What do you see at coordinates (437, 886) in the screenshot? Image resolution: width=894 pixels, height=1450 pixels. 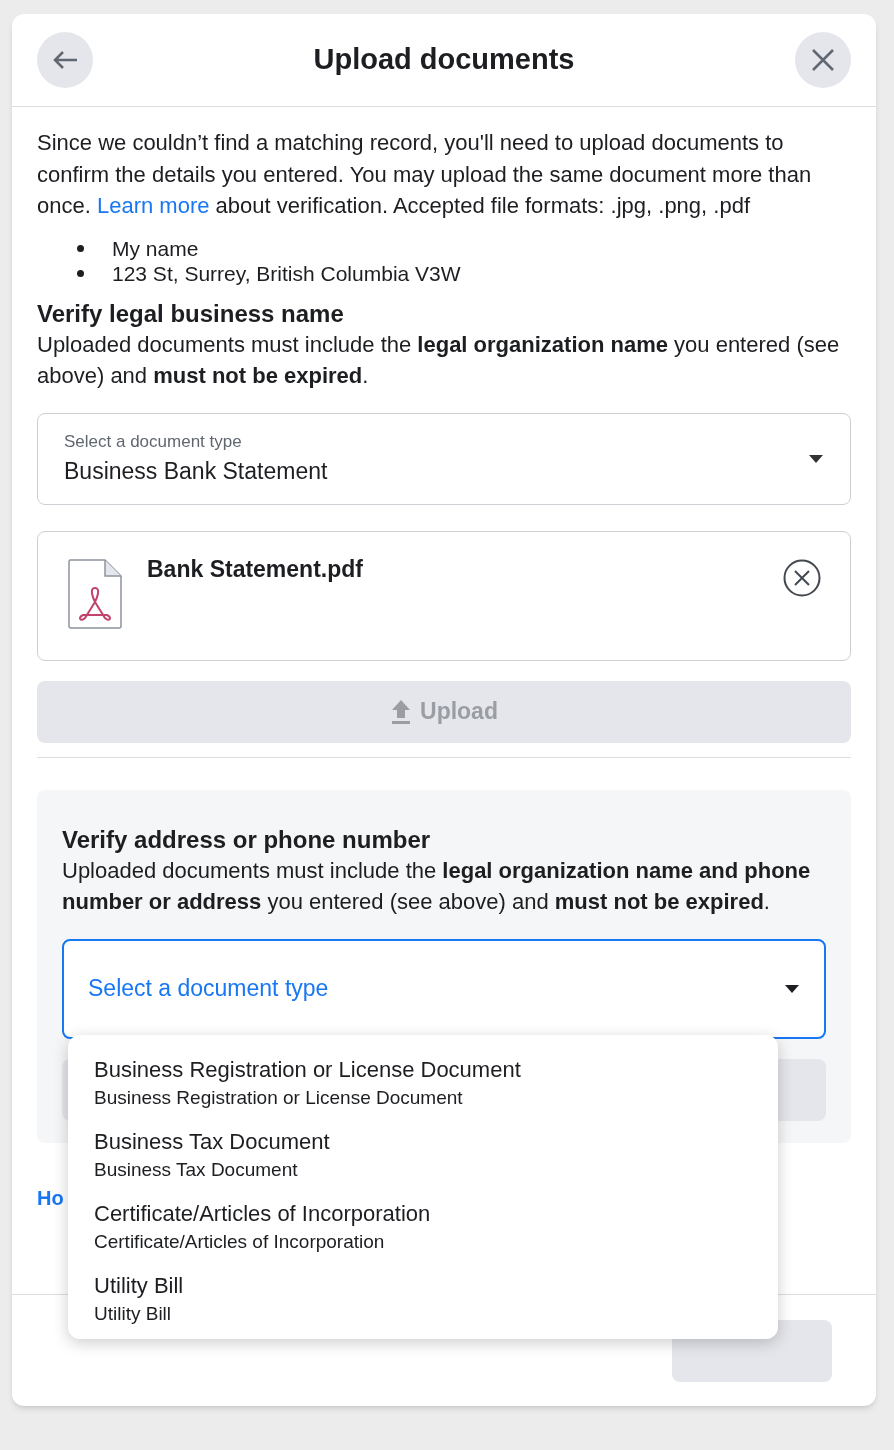 I see `section-description: Uploaded documents must include the legal organization name and phone number or address you entered (see above) and must not be expired.` at bounding box center [437, 886].